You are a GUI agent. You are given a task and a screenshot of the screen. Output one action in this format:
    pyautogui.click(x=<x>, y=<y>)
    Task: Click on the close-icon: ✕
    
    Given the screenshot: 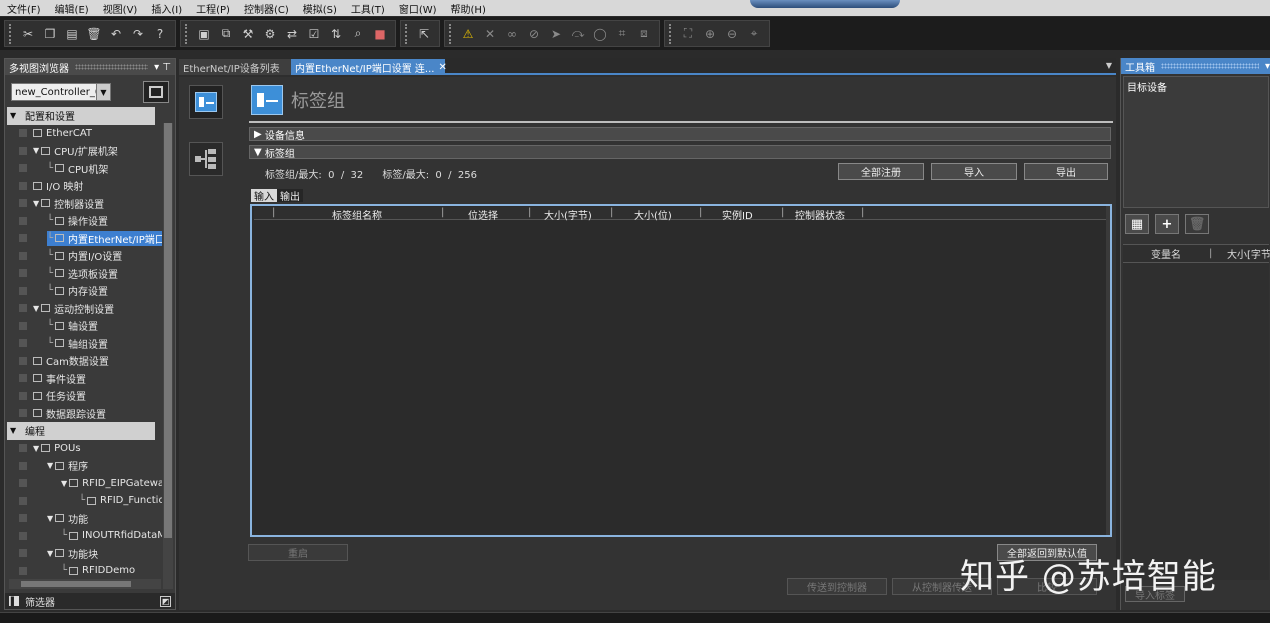 What is the action you would take?
    pyautogui.click(x=442, y=67)
    